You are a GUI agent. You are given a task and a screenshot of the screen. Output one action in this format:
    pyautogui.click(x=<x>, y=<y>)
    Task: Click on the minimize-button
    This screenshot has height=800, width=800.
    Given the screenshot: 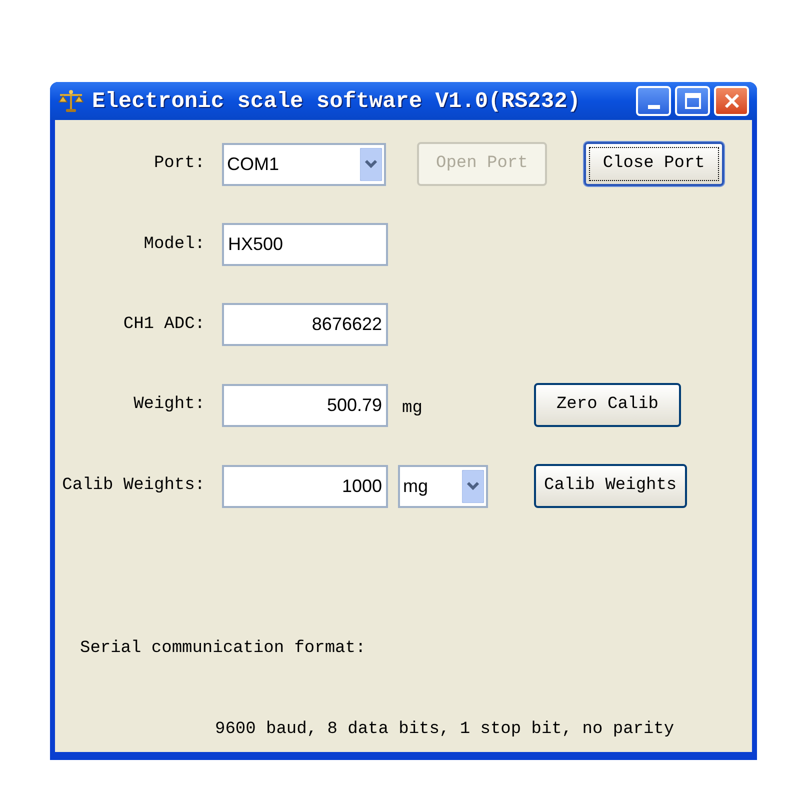 What is the action you would take?
    pyautogui.click(x=653, y=101)
    